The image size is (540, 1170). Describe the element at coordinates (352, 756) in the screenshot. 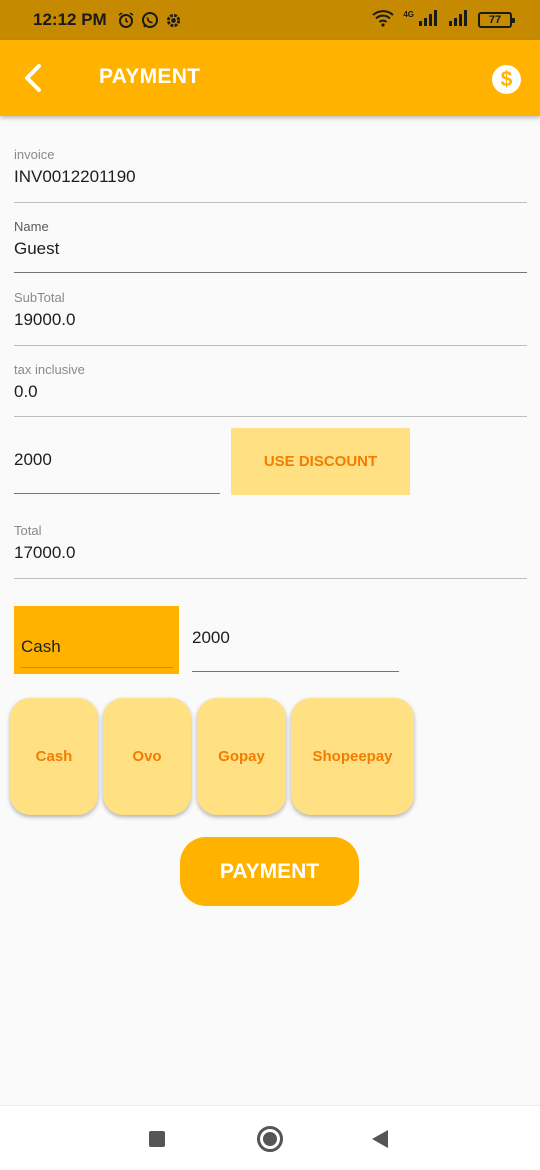

I see `payment-option-shopeepay: Shopeepay` at that location.